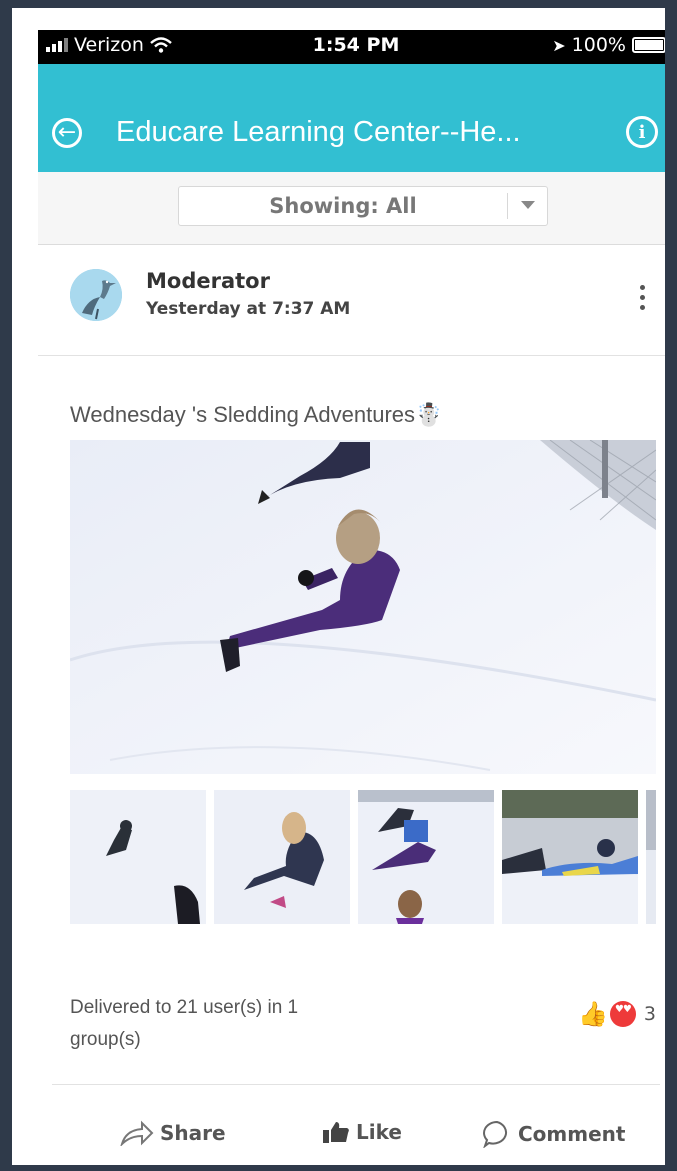  I want to click on thumbnail-strip, so click(363, 857).